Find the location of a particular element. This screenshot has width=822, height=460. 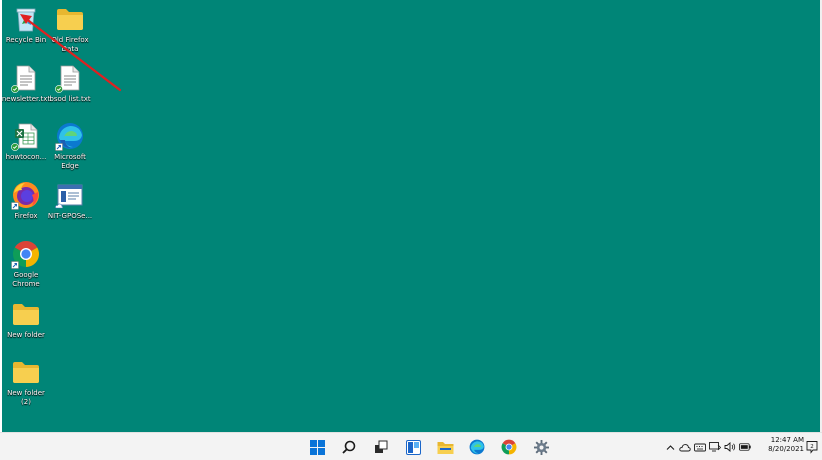

widgets-icon is located at coordinates (413, 447).